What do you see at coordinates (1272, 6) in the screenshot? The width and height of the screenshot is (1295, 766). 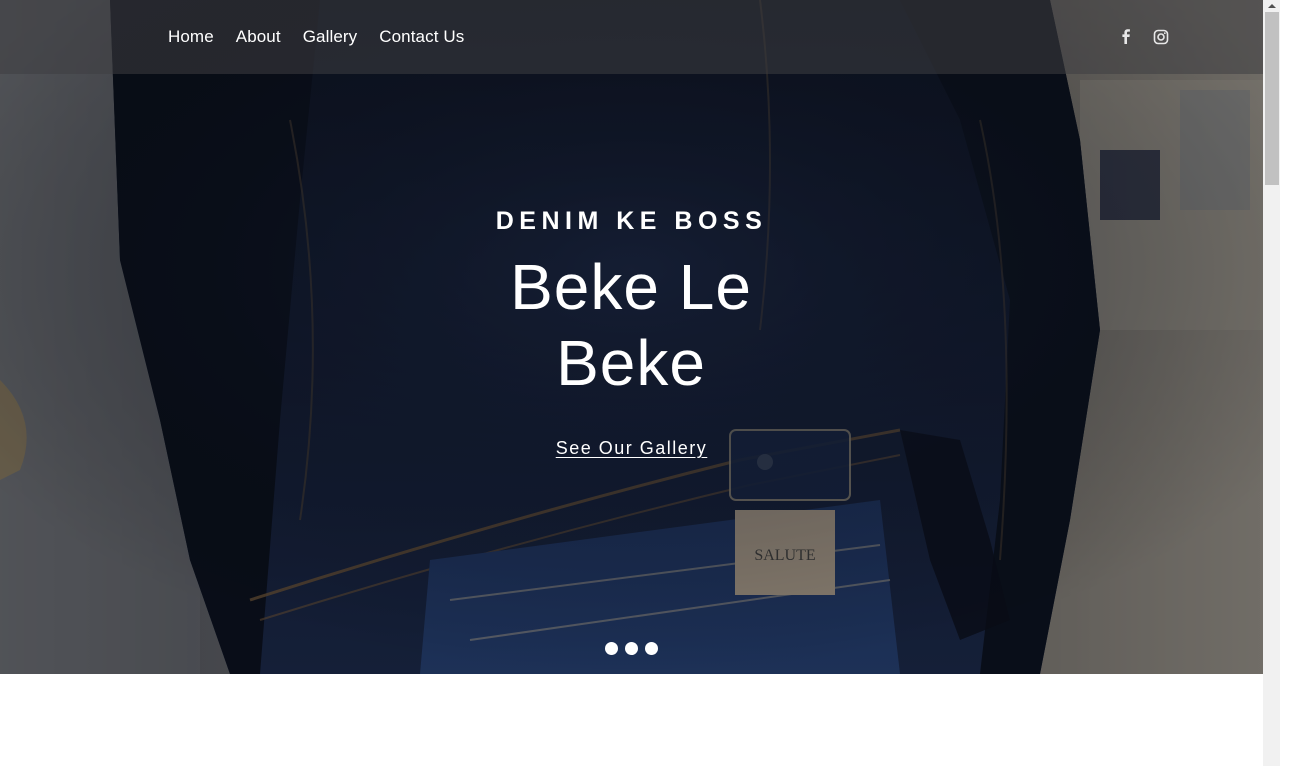 I see `scroll-up-arrow-icon` at bounding box center [1272, 6].